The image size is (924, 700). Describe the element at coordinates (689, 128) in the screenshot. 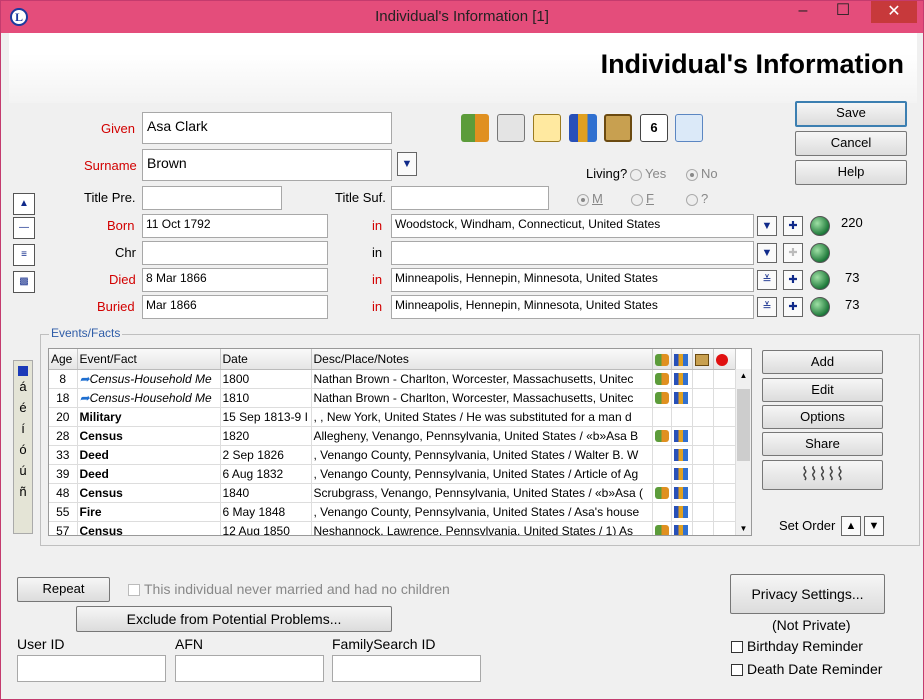

I see `tasks-icon` at that location.